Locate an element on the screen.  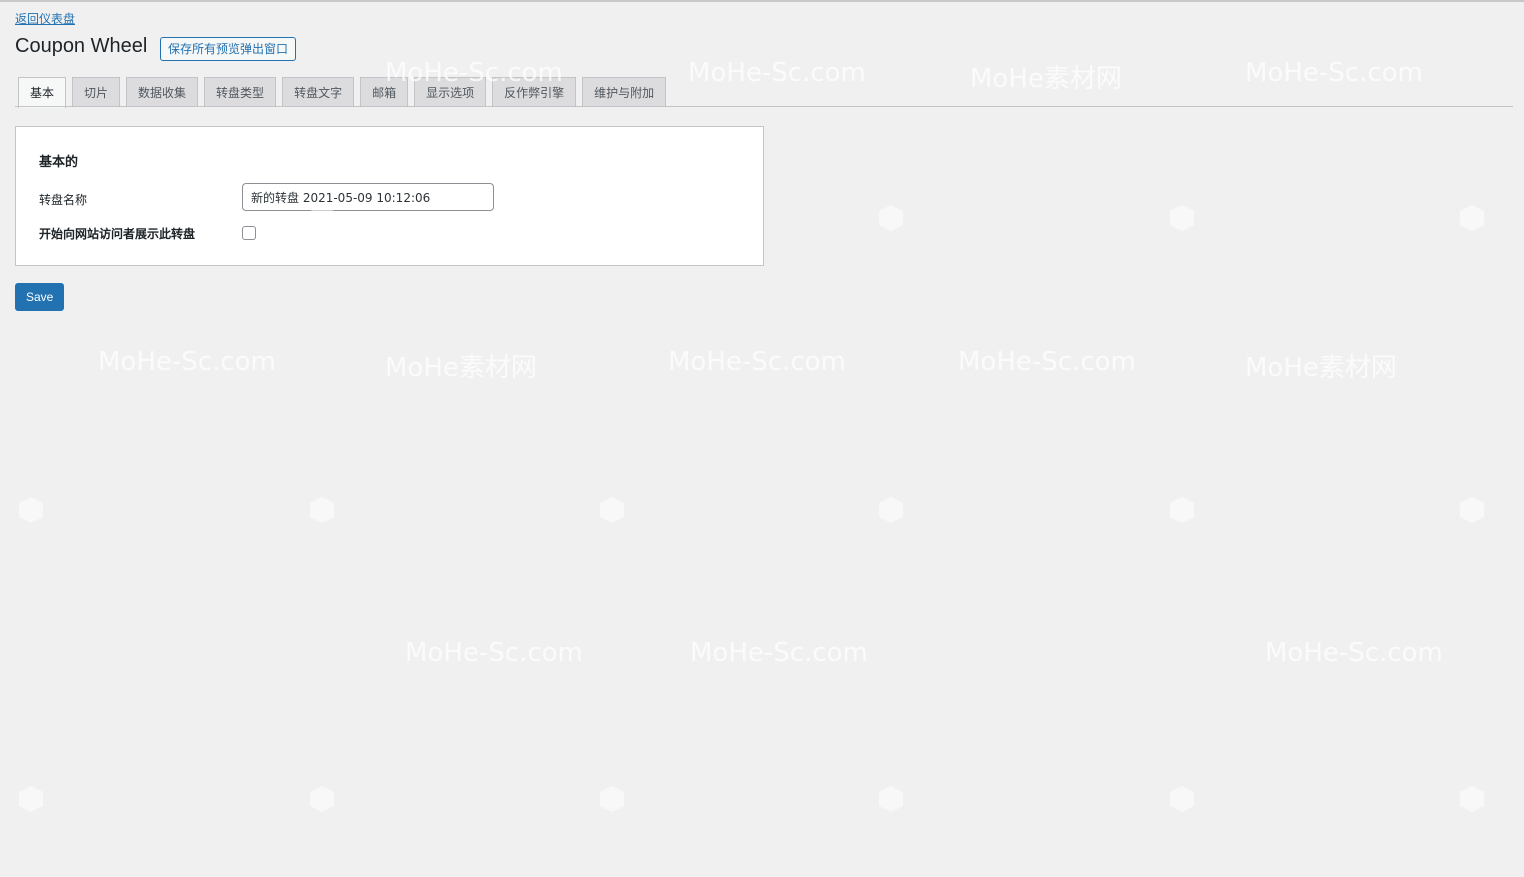
show-wheel-checkbox is located at coordinates (249, 233).